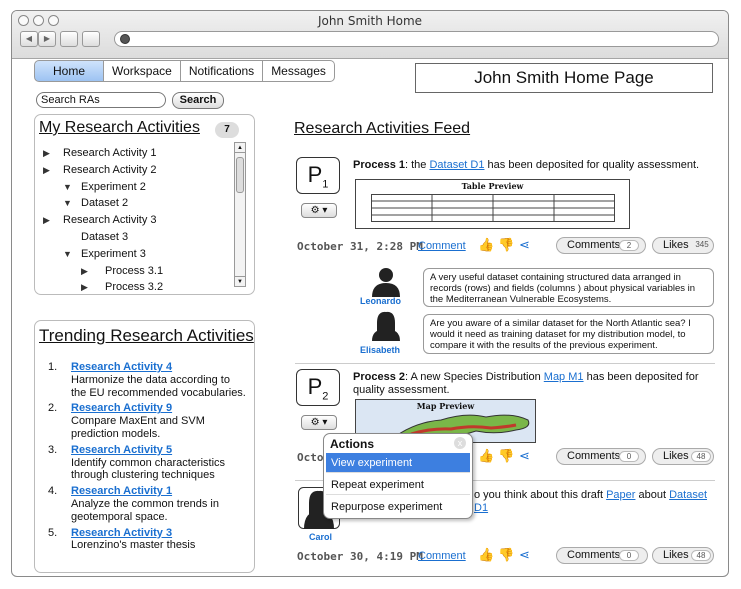 The width and height of the screenshot is (741, 589). I want to click on forward-button: ▶, so click(47, 39).